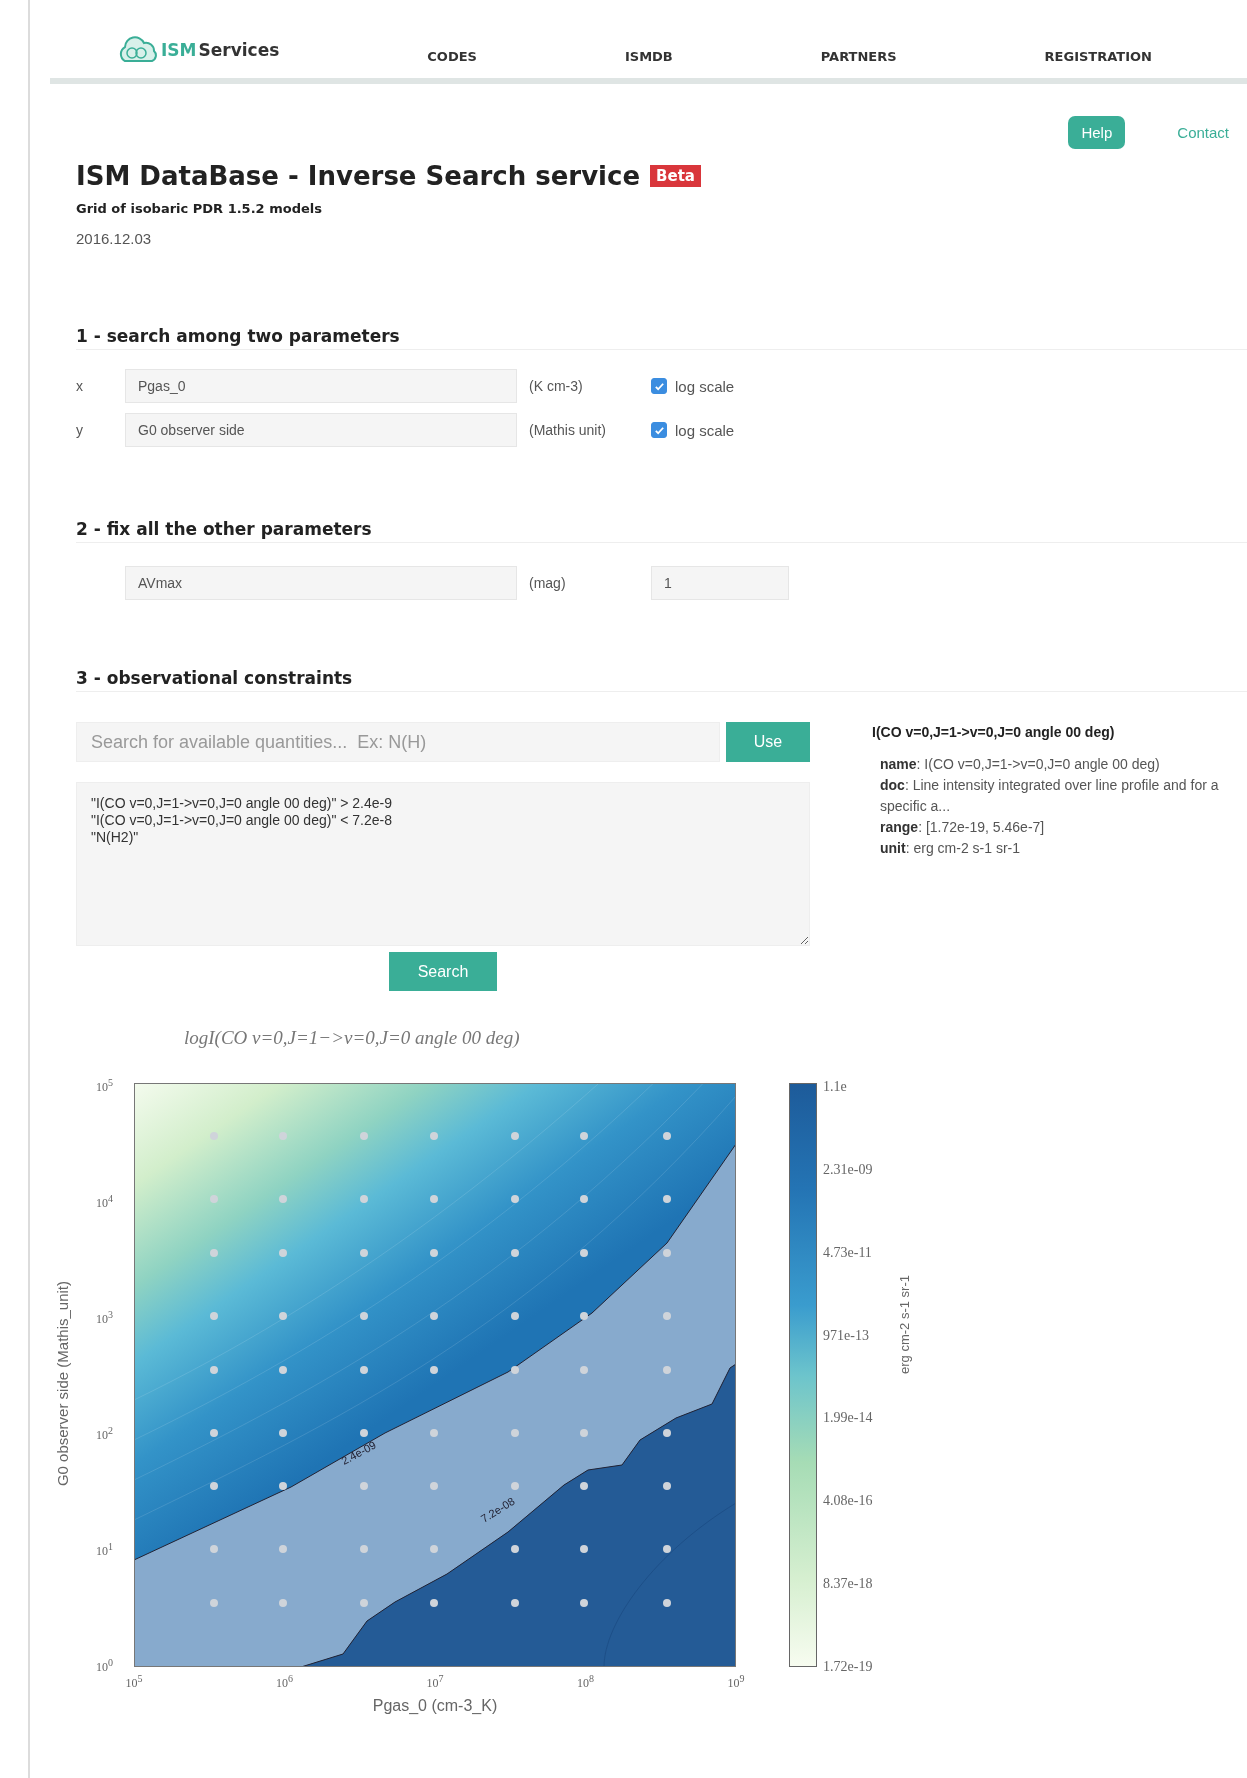 Image resolution: width=1247 pixels, height=1778 pixels. What do you see at coordinates (452, 56) in the screenshot?
I see `nav-link: CODES` at bounding box center [452, 56].